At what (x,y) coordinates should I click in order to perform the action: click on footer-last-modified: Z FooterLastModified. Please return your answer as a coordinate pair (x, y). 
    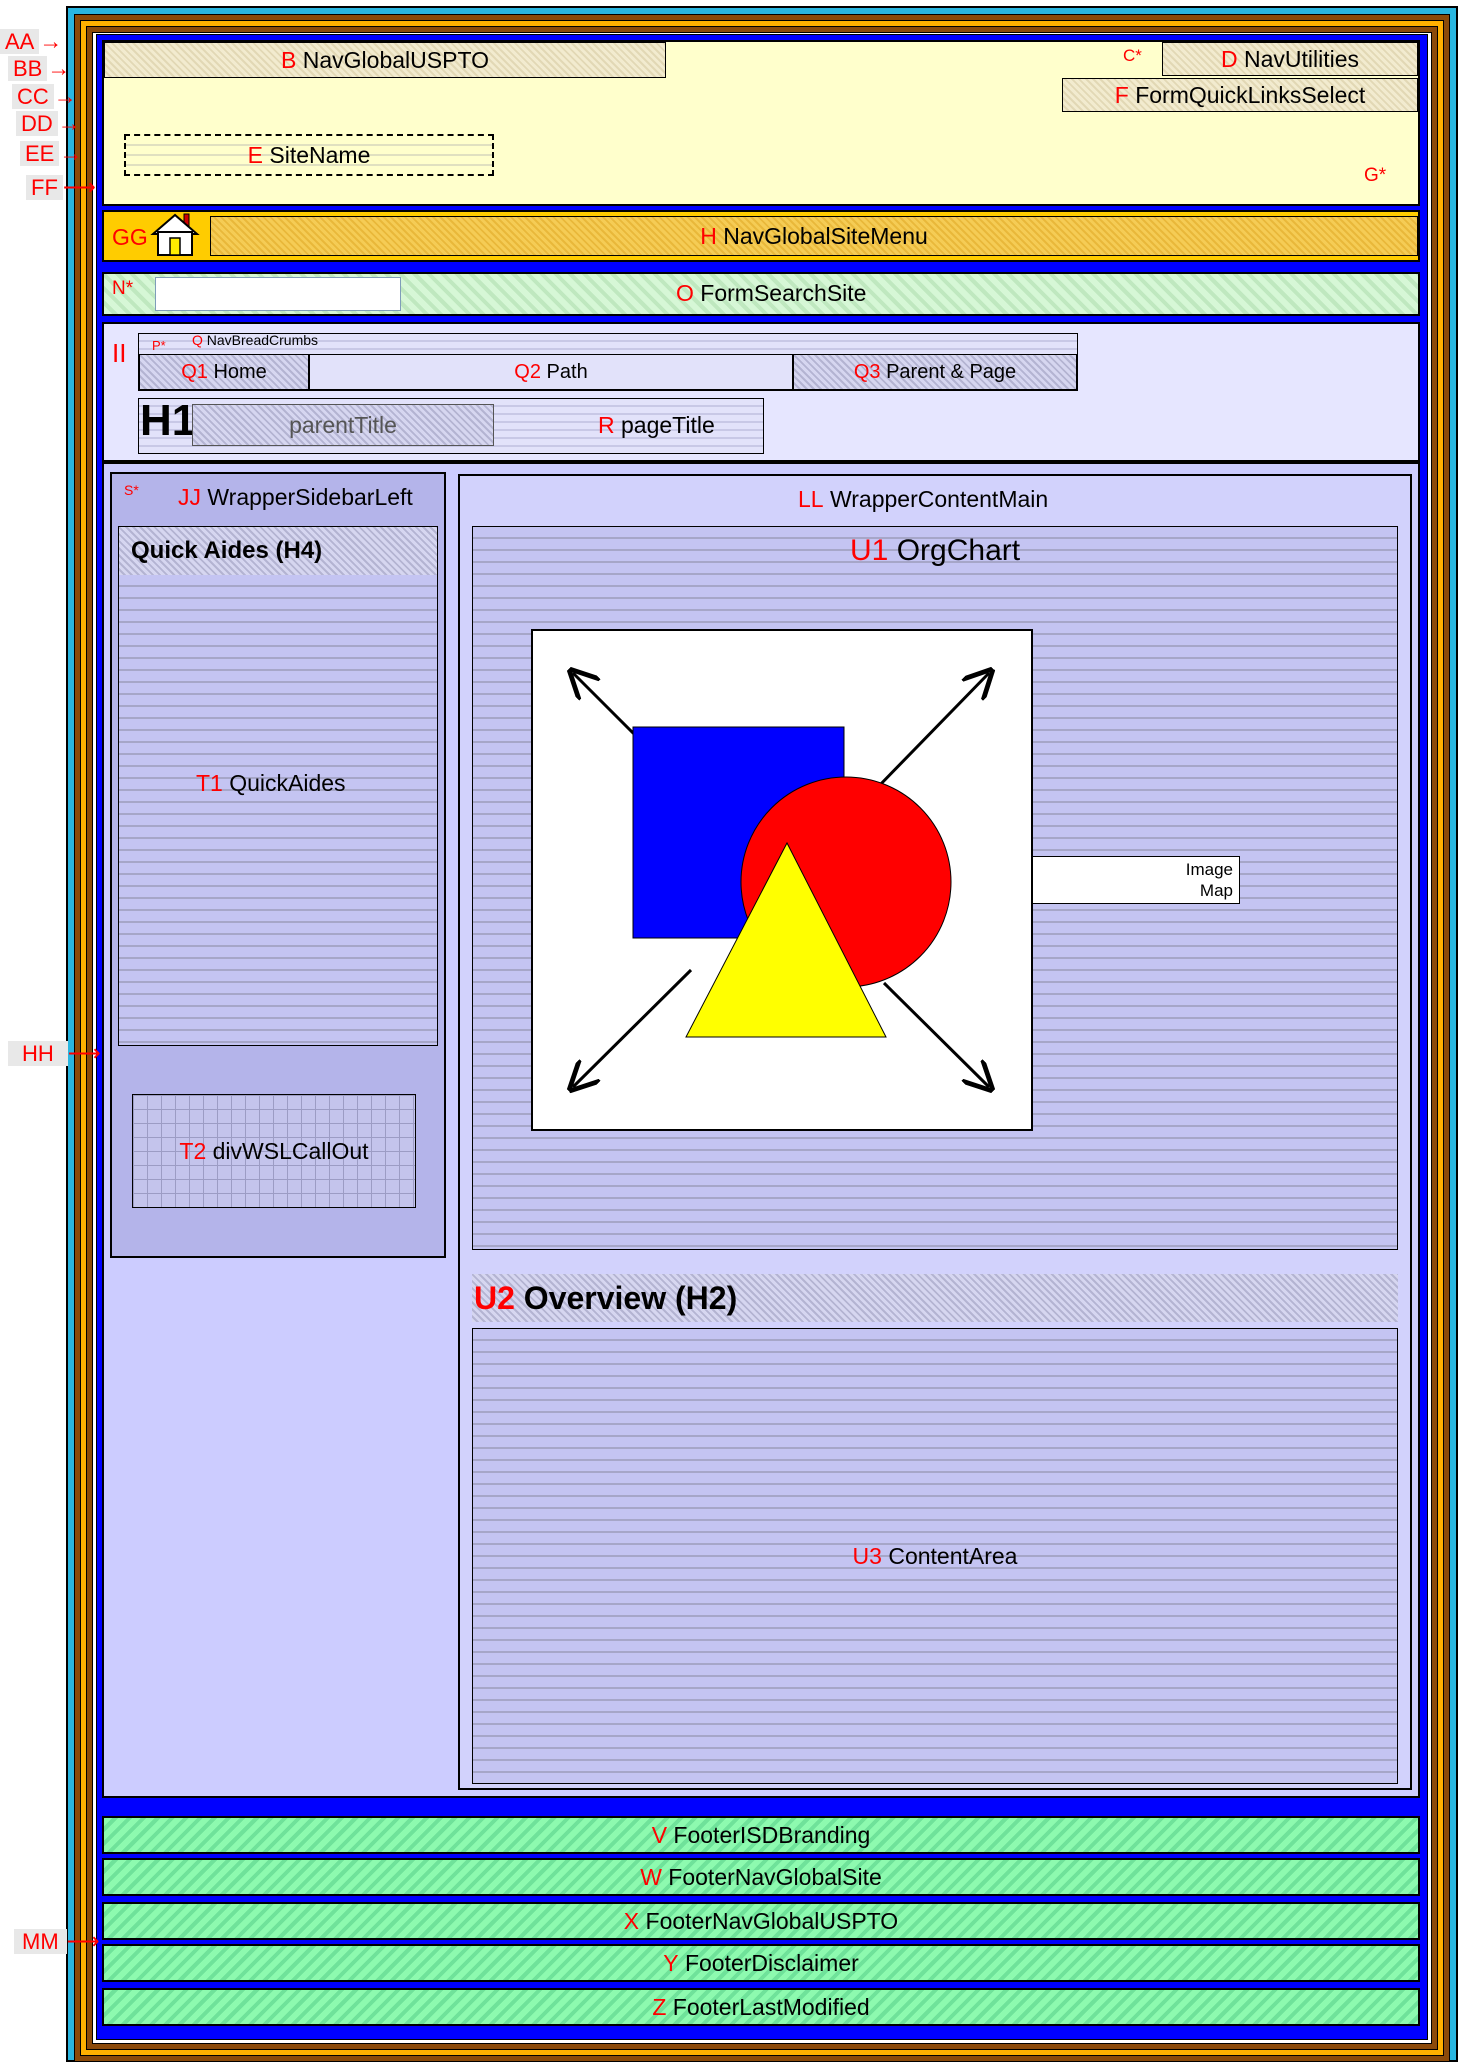
    Looking at the image, I should click on (761, 2007).